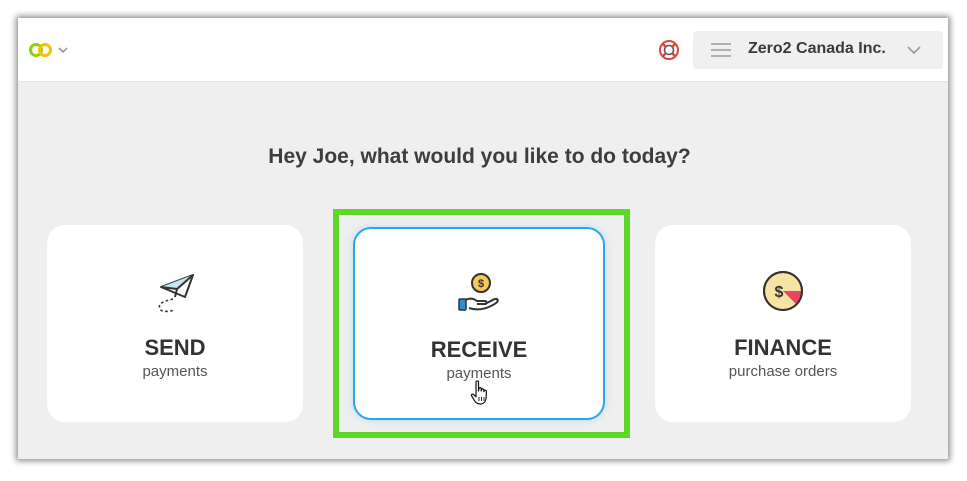  I want to click on card-subtitle: purchase orders, so click(783, 371).